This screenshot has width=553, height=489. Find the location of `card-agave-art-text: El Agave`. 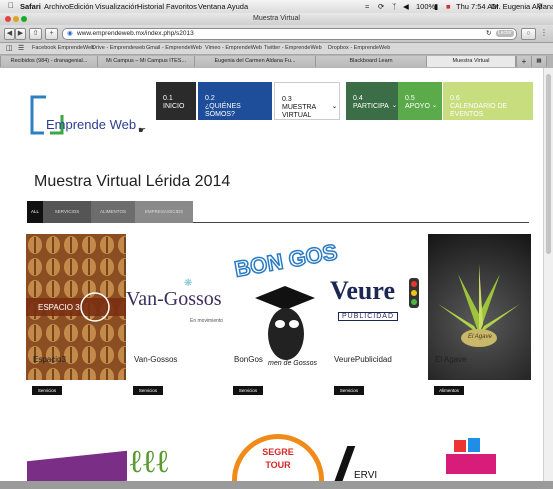

card-agave-art-text: El Agave is located at coordinates (480, 337).